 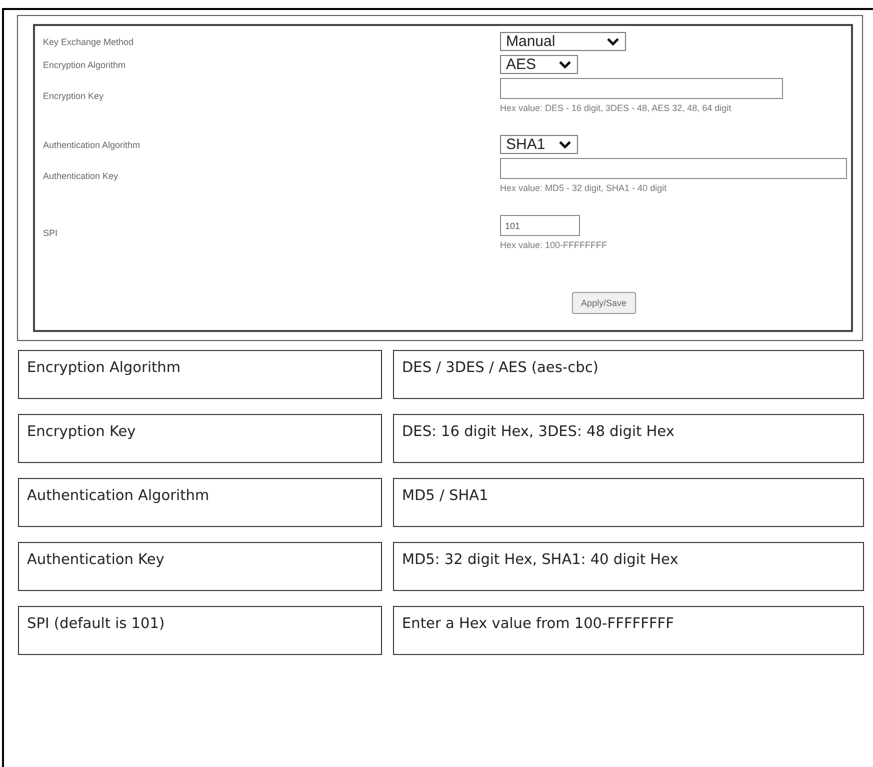 What do you see at coordinates (554, 245) in the screenshot?
I see `hint-text: Hex value: 100-FFFFFFFF` at bounding box center [554, 245].